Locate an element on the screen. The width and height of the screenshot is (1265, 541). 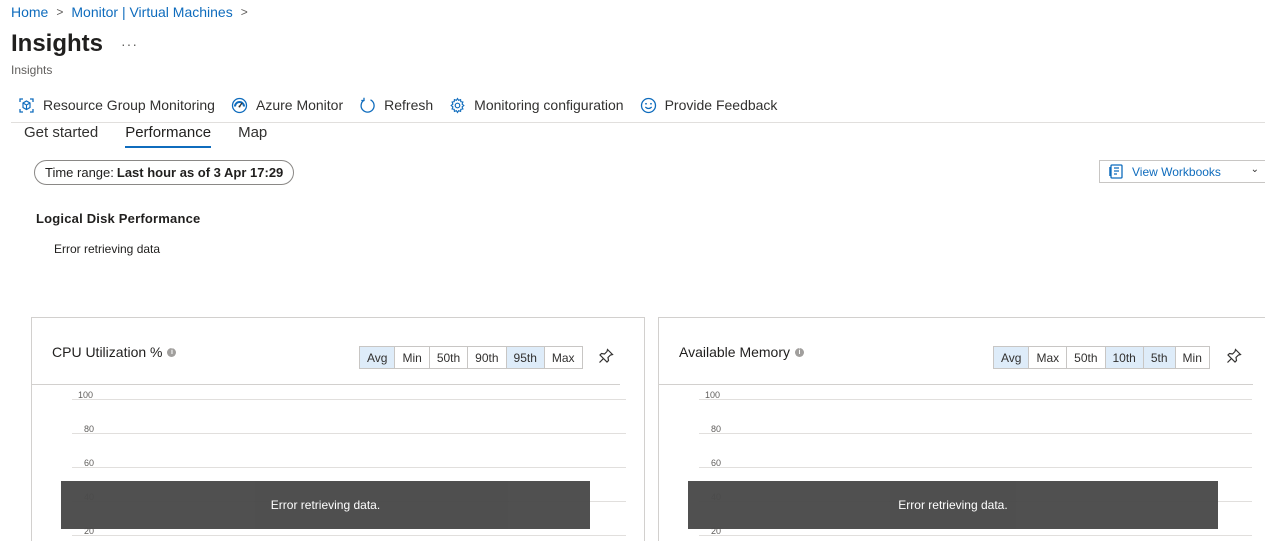
resource-group-monitoring-label: Resource Group Monitoring is located at coordinates (129, 105).